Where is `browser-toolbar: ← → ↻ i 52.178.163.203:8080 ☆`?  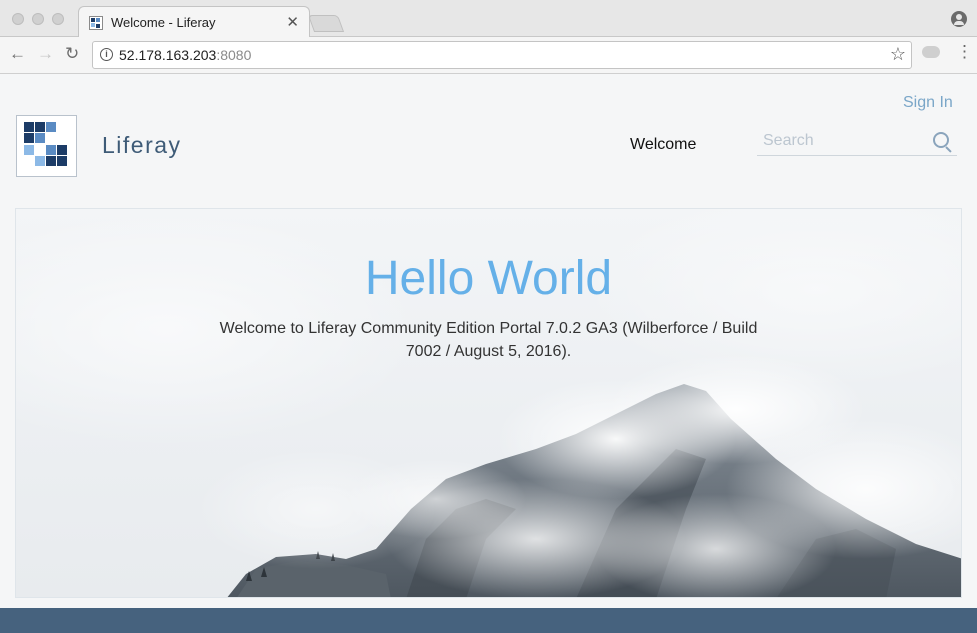 browser-toolbar: ← → ↻ i 52.178.163.203:8080 ☆ is located at coordinates (488, 55).